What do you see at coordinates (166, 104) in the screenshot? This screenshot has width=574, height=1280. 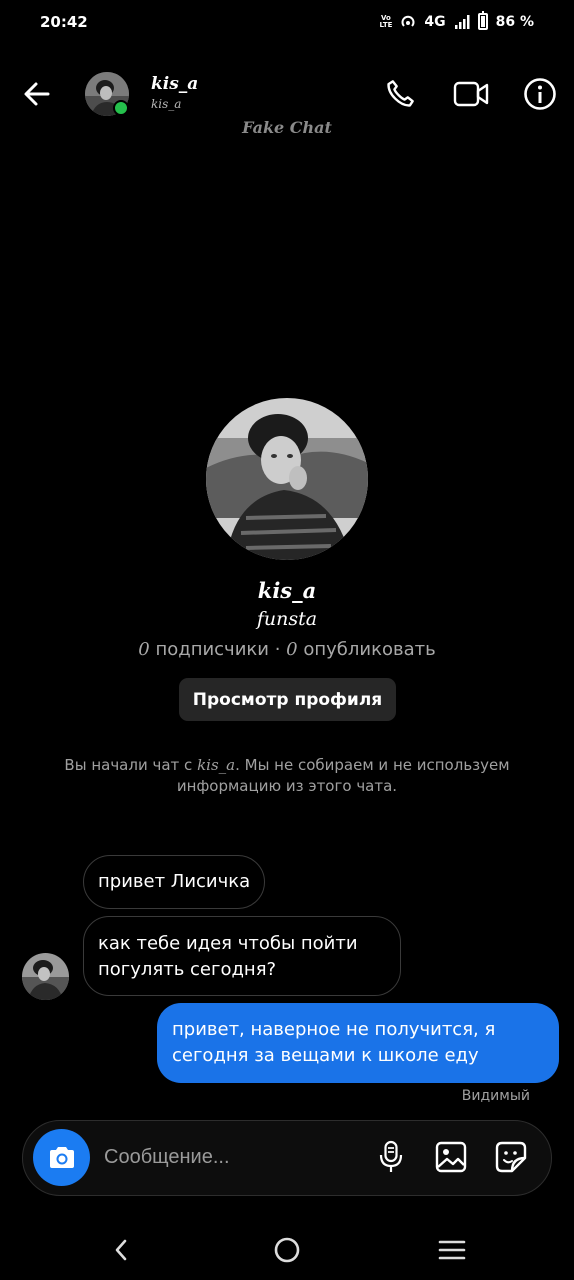 I see `chat-contact-username: kis_a` at bounding box center [166, 104].